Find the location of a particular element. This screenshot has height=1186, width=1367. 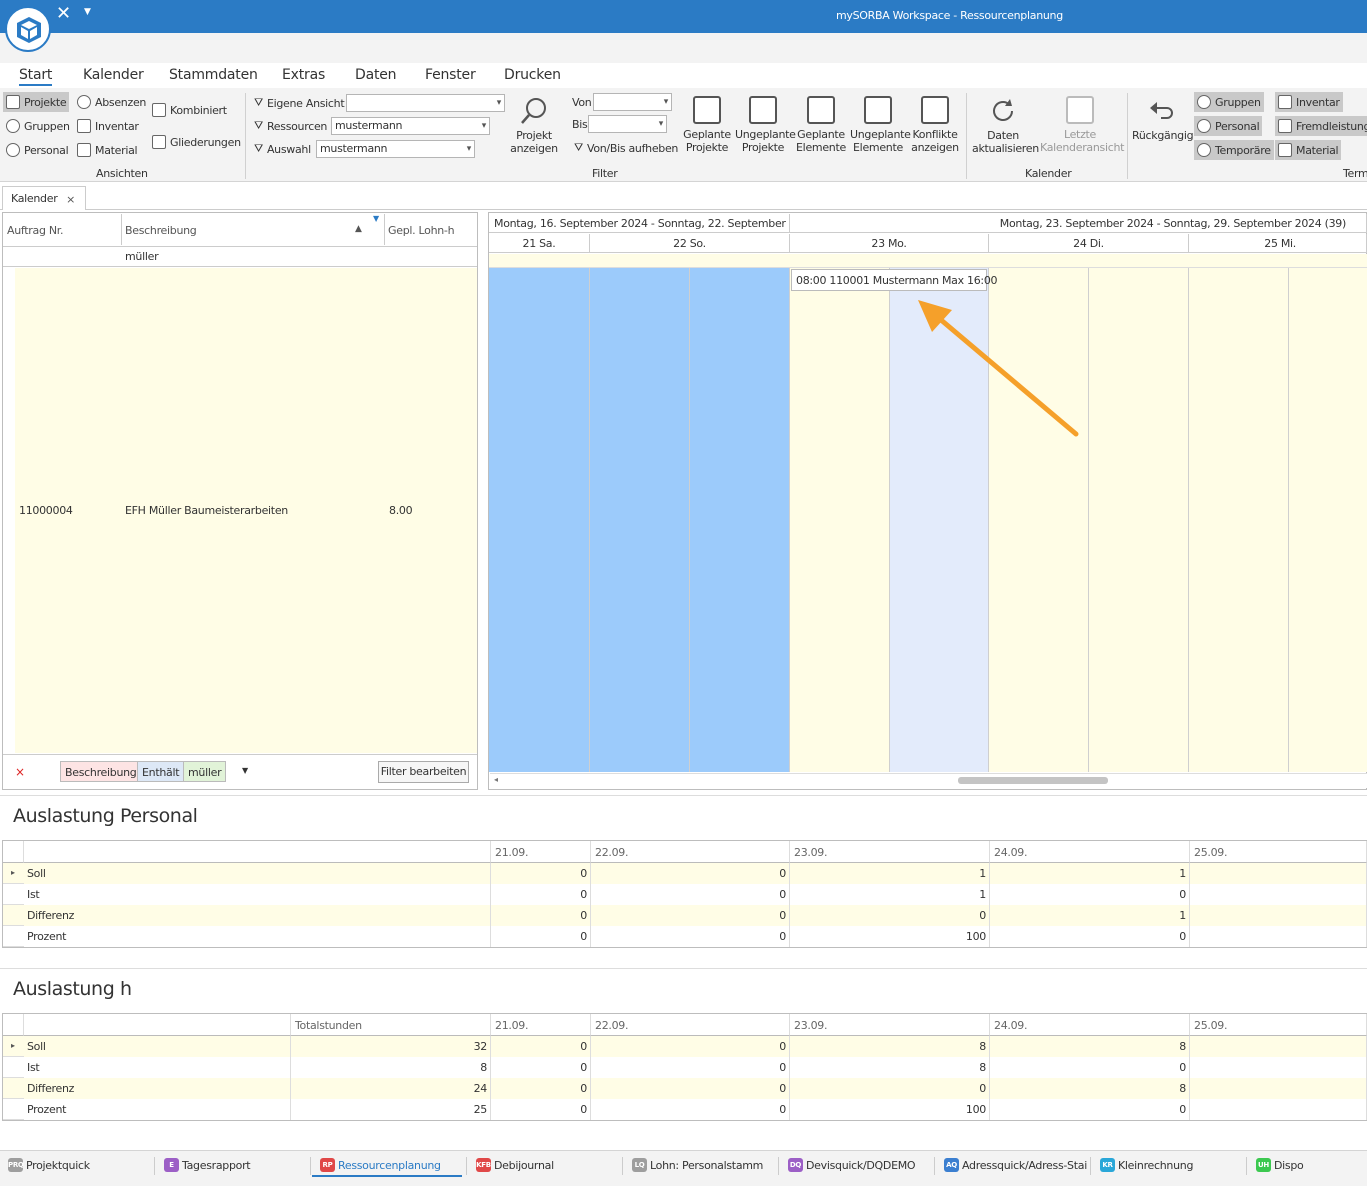

day-header-24: 24 Di. is located at coordinates (1089, 243).